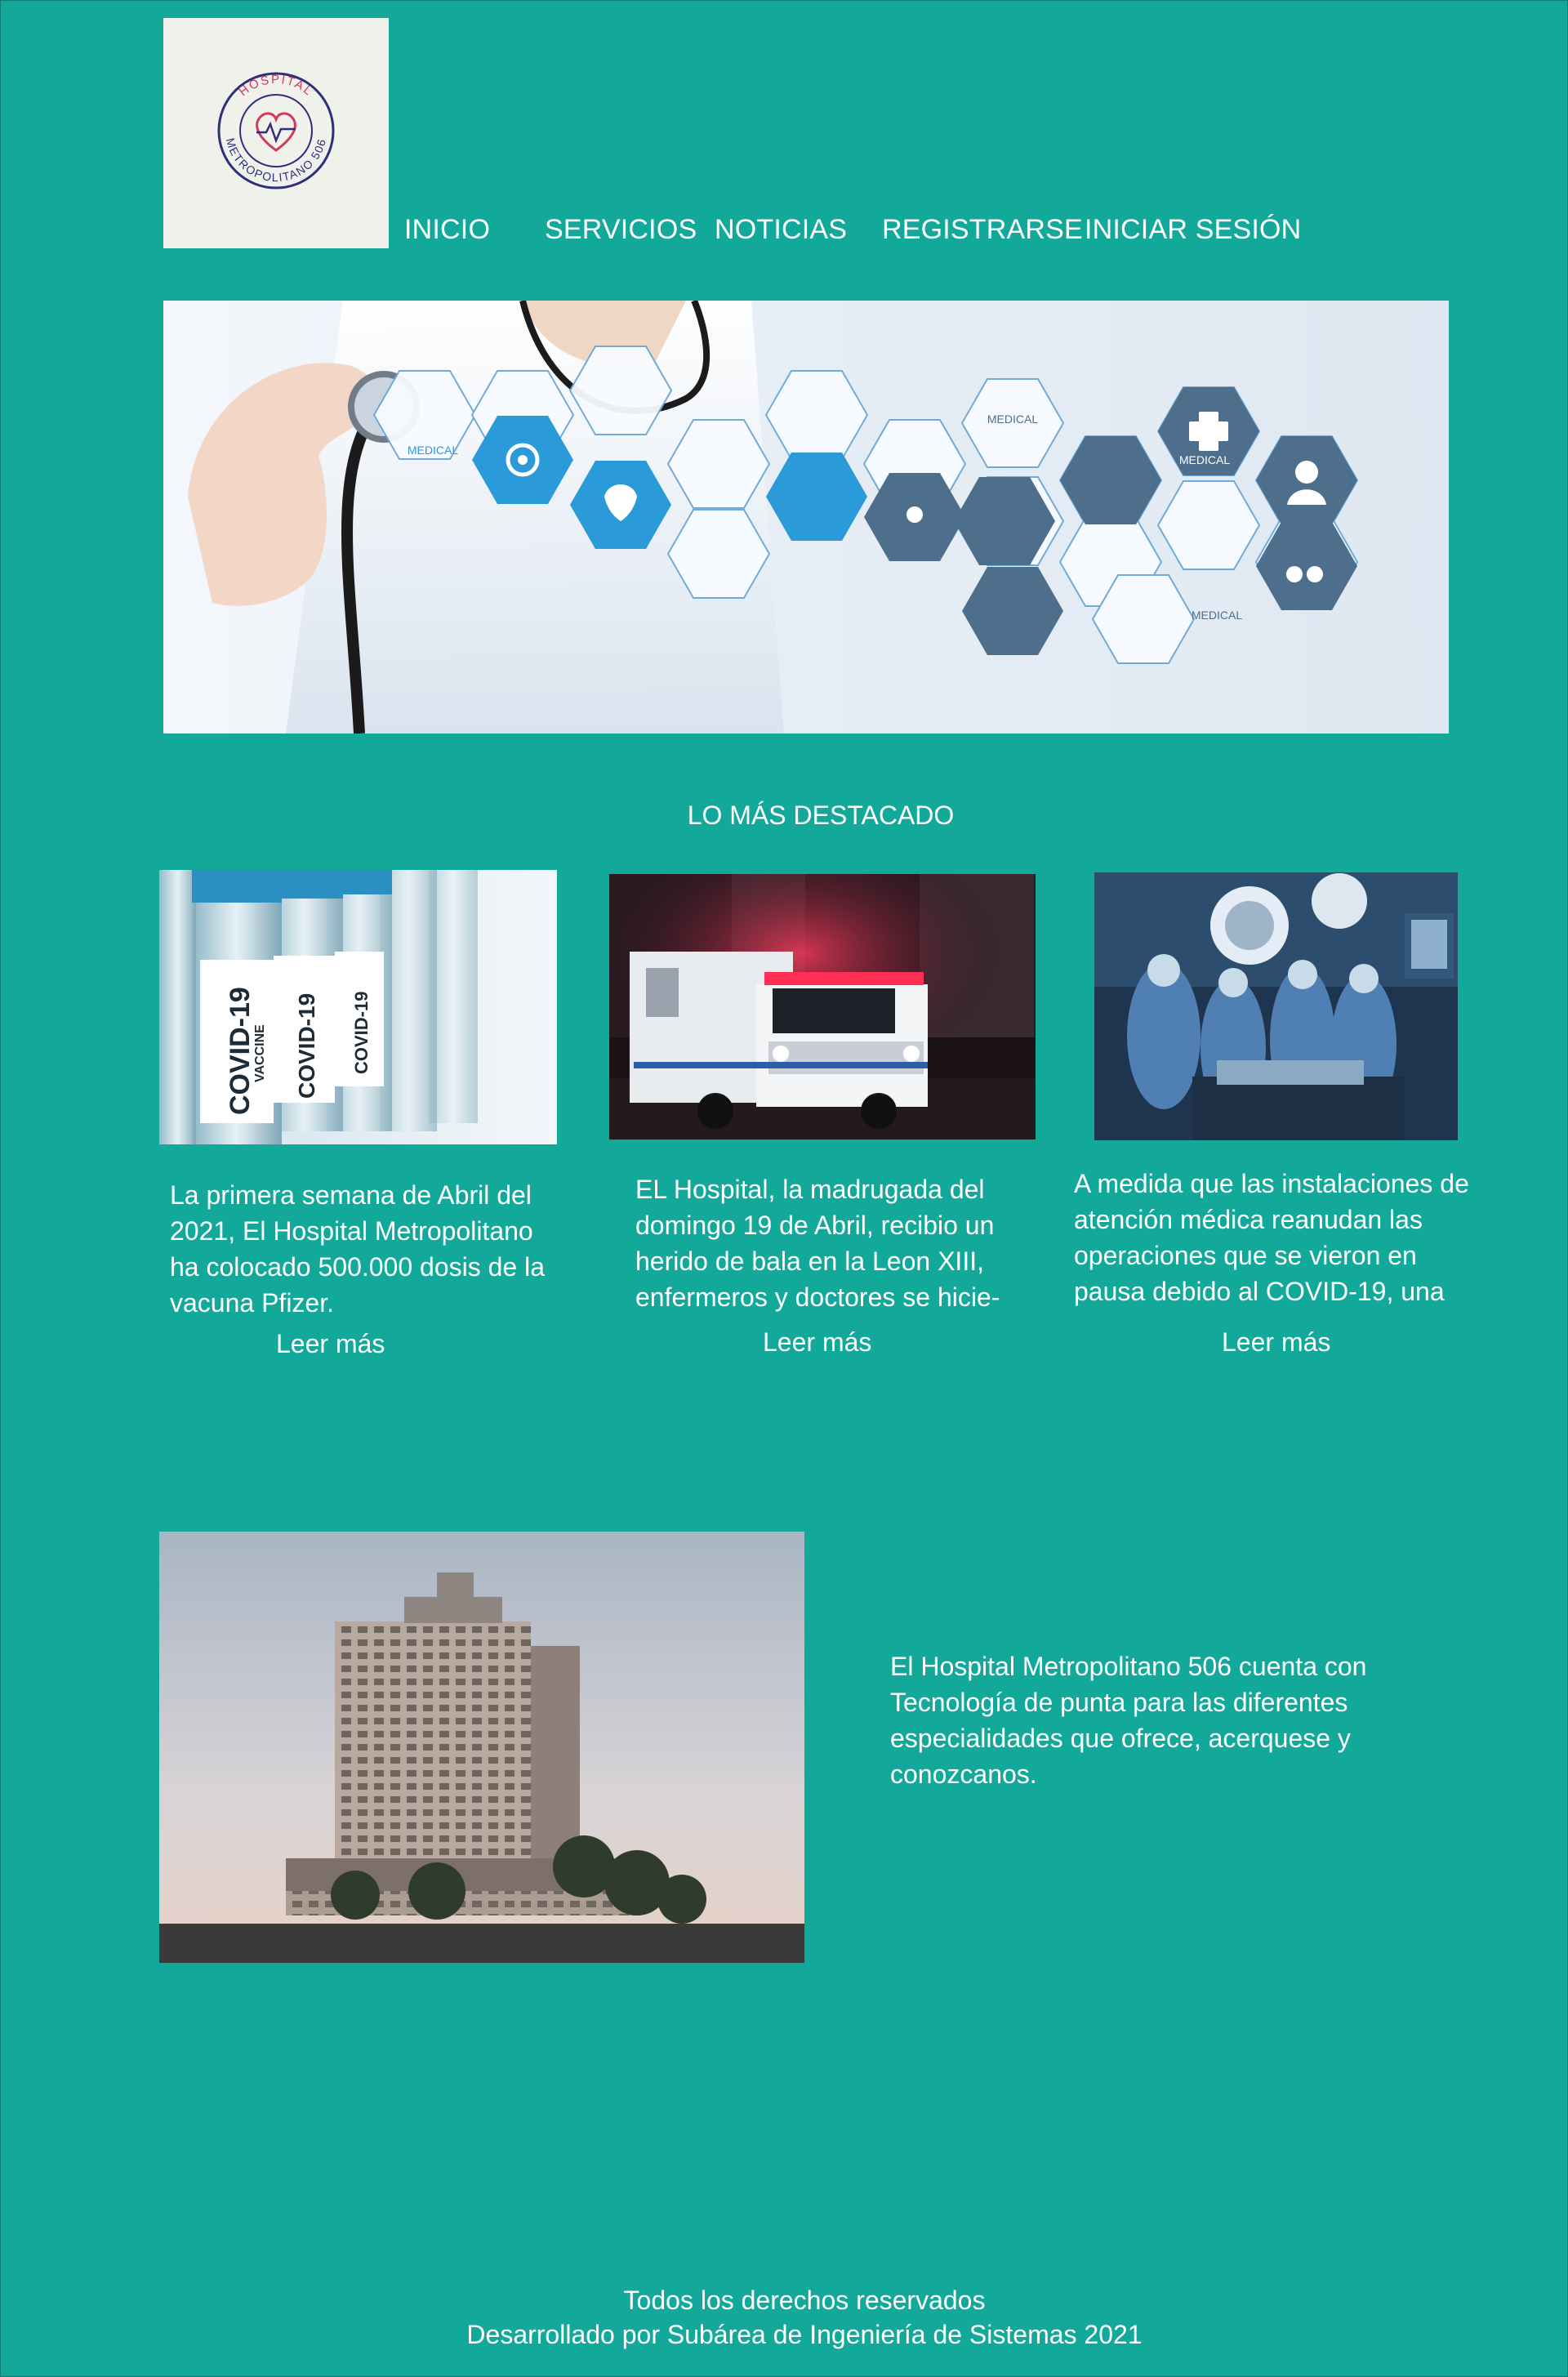 The height and width of the screenshot is (2377, 1568). What do you see at coordinates (982, 230) in the screenshot?
I see `nav-registrarse: REGISTRARSE` at bounding box center [982, 230].